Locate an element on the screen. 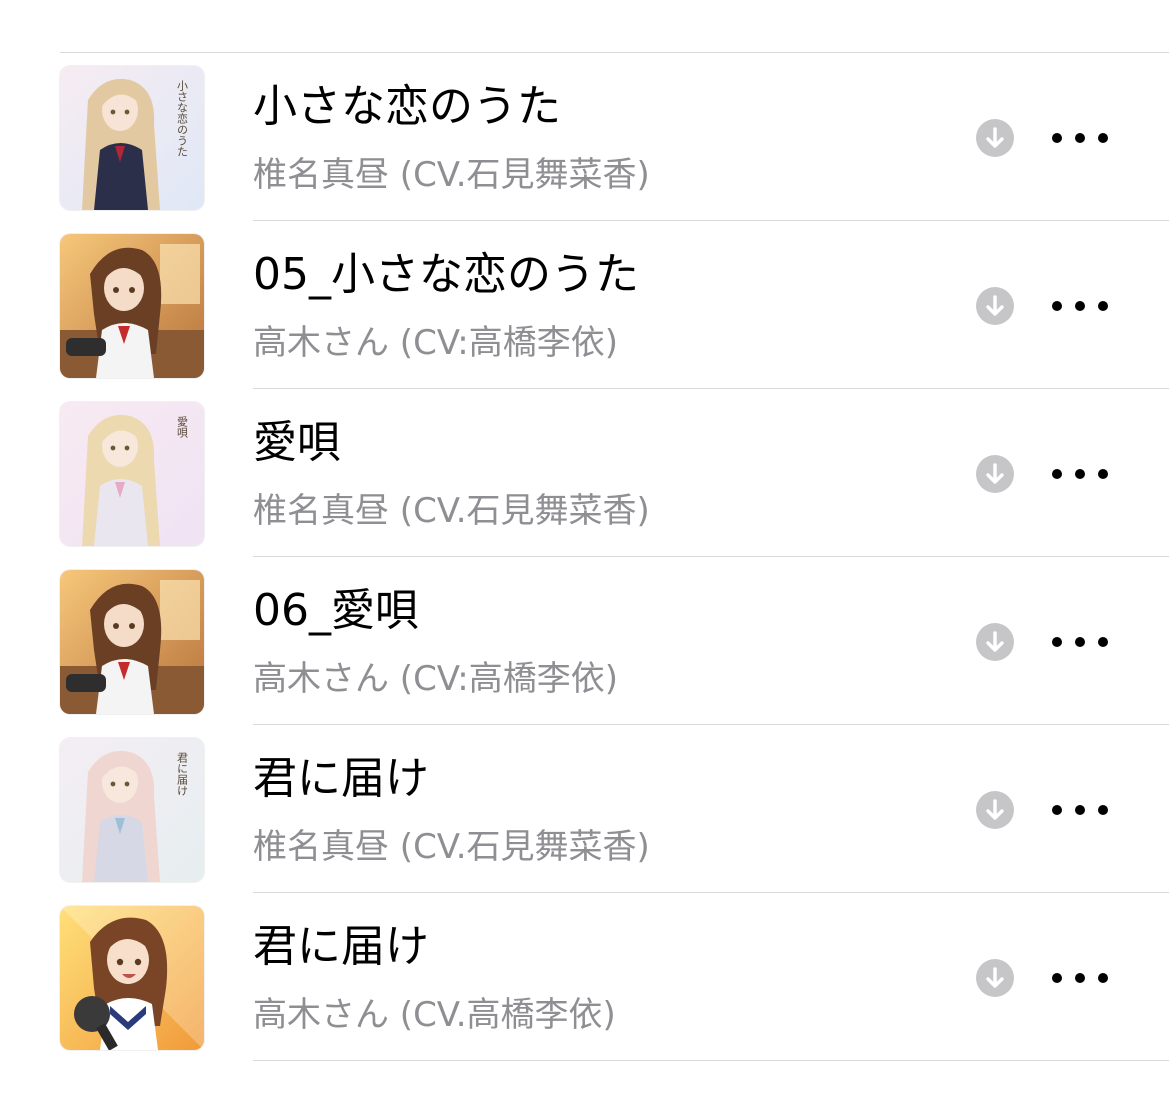 Image resolution: width=1169 pixels, height=1097 pixels. album-artwork-image: 愛唄 is located at coordinates (132, 474).